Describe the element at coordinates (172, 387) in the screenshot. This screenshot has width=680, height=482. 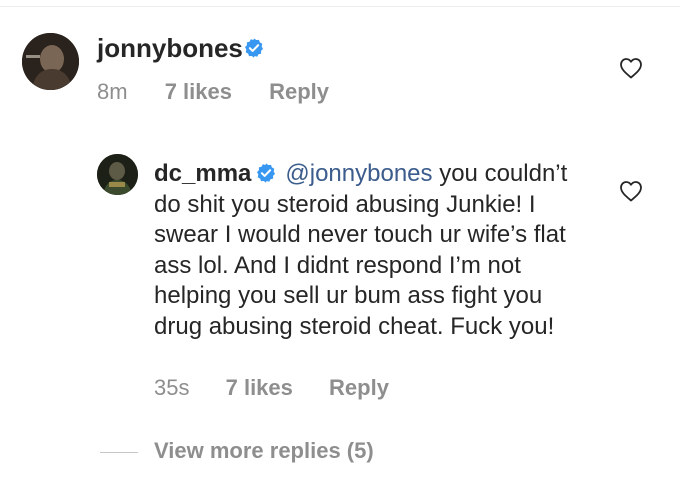
I see `reply-timestamp: 35s` at that location.